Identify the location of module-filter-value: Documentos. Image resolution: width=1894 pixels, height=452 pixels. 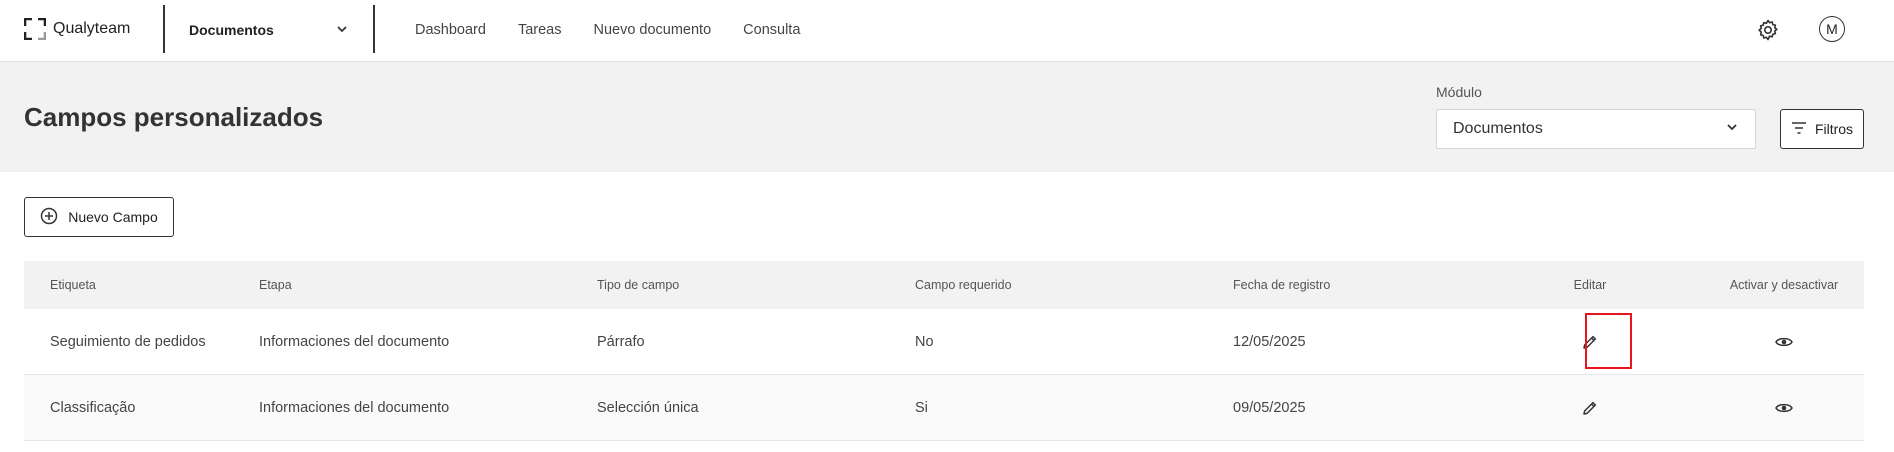
(1498, 128).